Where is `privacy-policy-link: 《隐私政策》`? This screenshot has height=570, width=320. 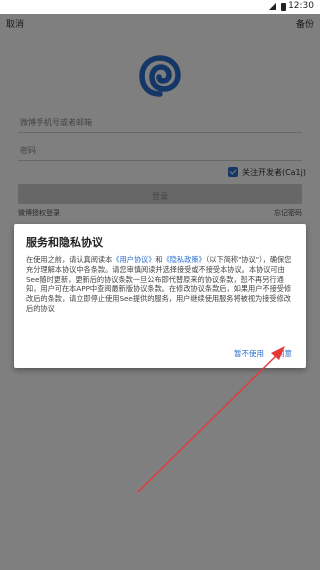 privacy-policy-link: 《隐私政策》 is located at coordinates (184, 259).